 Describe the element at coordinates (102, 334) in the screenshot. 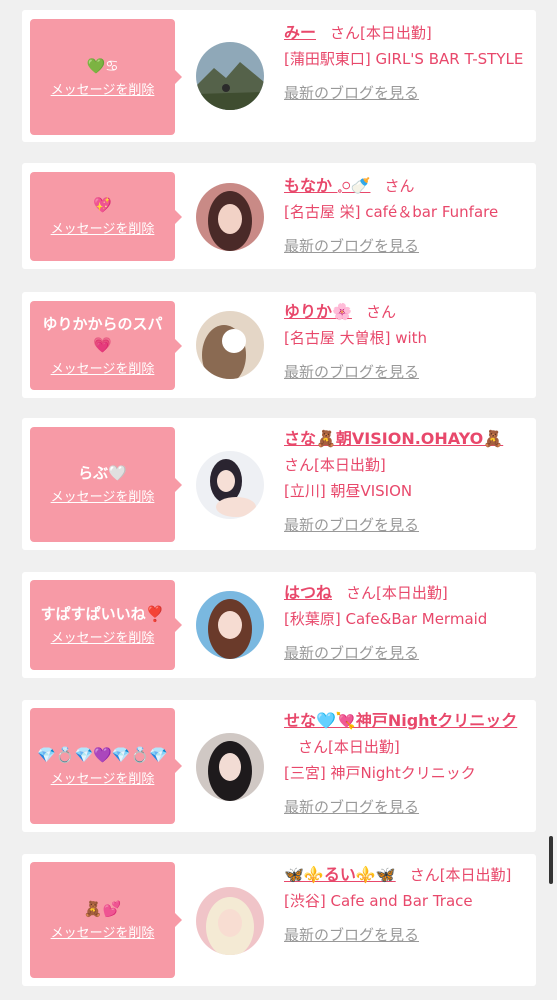

I see `message-text: ゆりかからのスパ💗` at that location.